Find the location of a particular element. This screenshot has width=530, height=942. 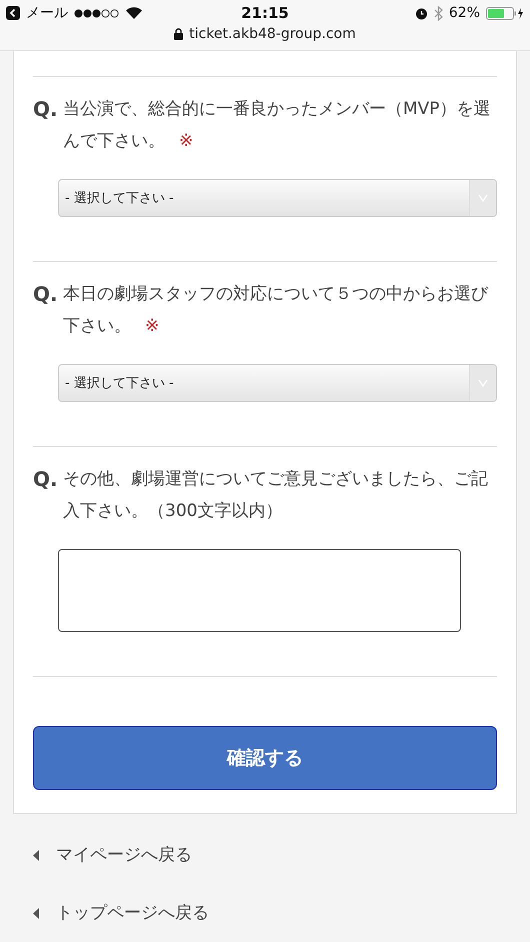

lock-icon is located at coordinates (179, 34).